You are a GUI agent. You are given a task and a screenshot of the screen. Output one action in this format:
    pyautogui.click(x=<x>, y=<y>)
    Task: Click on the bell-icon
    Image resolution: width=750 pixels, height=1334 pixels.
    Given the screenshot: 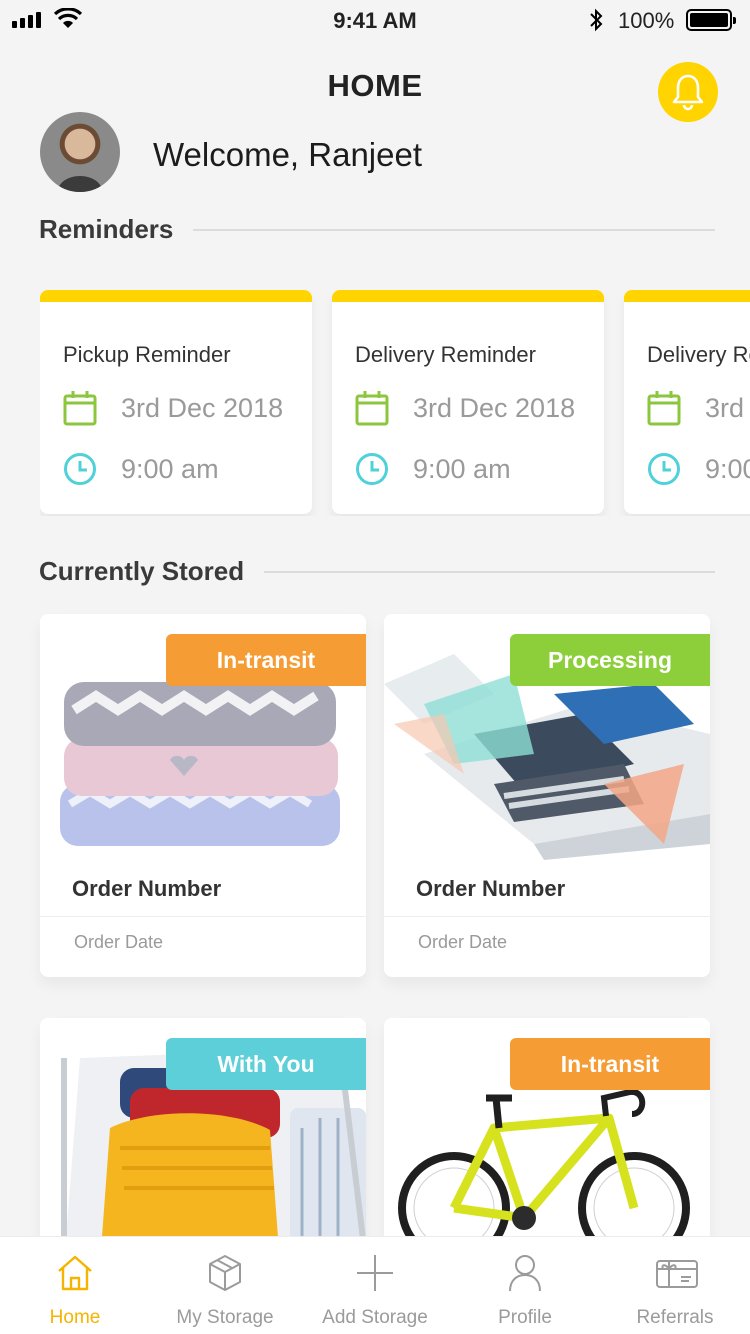 What is the action you would take?
    pyautogui.click(x=688, y=92)
    